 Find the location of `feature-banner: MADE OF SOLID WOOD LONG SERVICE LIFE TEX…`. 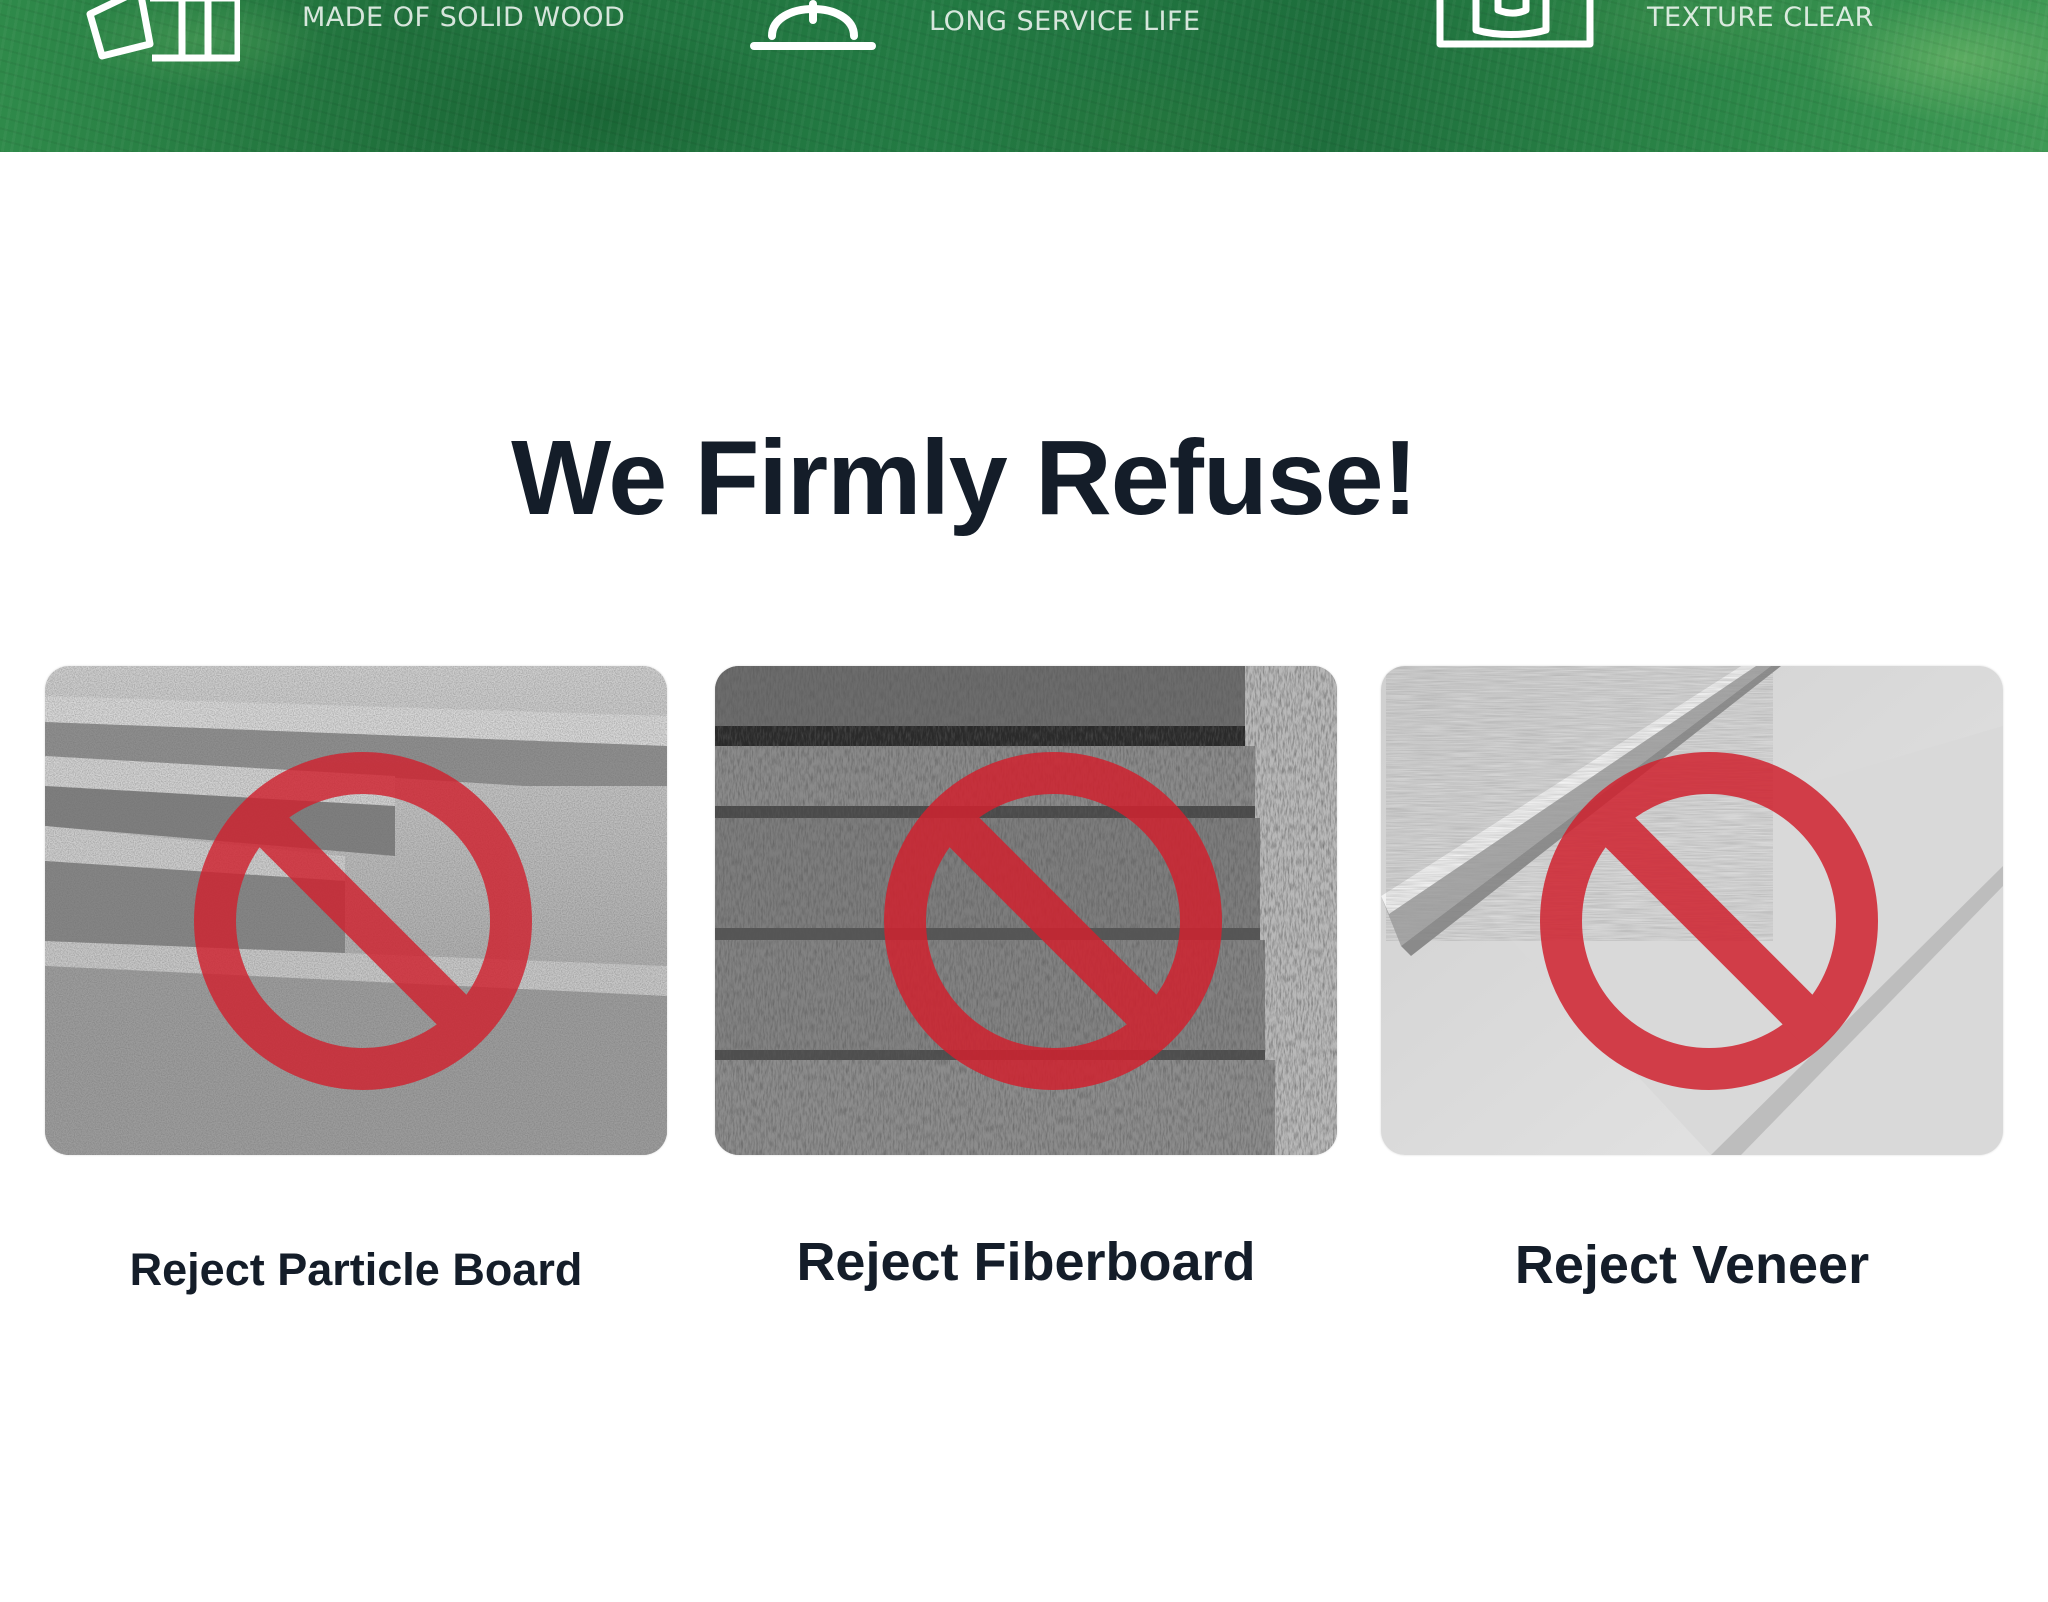

feature-banner: MADE OF SOLID WOOD LONG SERVICE LIFE TEX… is located at coordinates (1024, 76).